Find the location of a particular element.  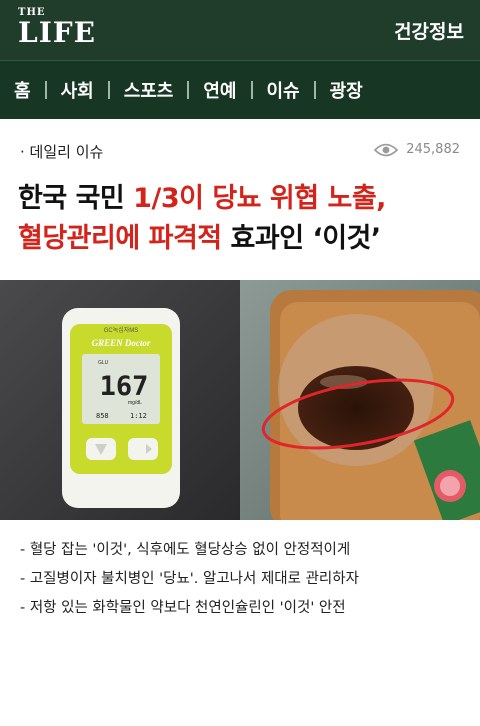

view-count: 245,882 is located at coordinates (417, 149).